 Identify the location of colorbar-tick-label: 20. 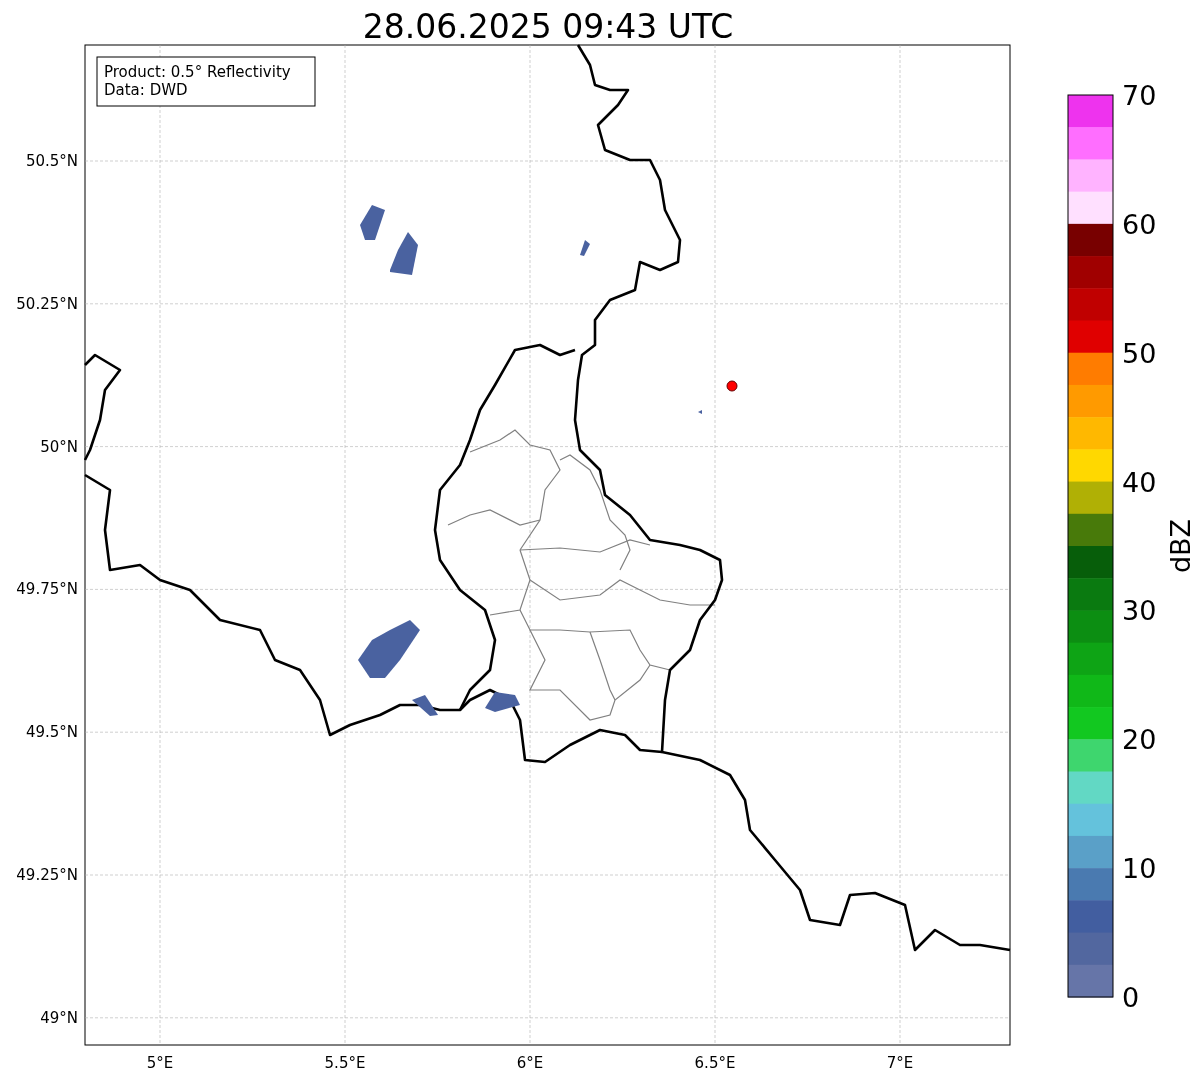
(1139, 740).